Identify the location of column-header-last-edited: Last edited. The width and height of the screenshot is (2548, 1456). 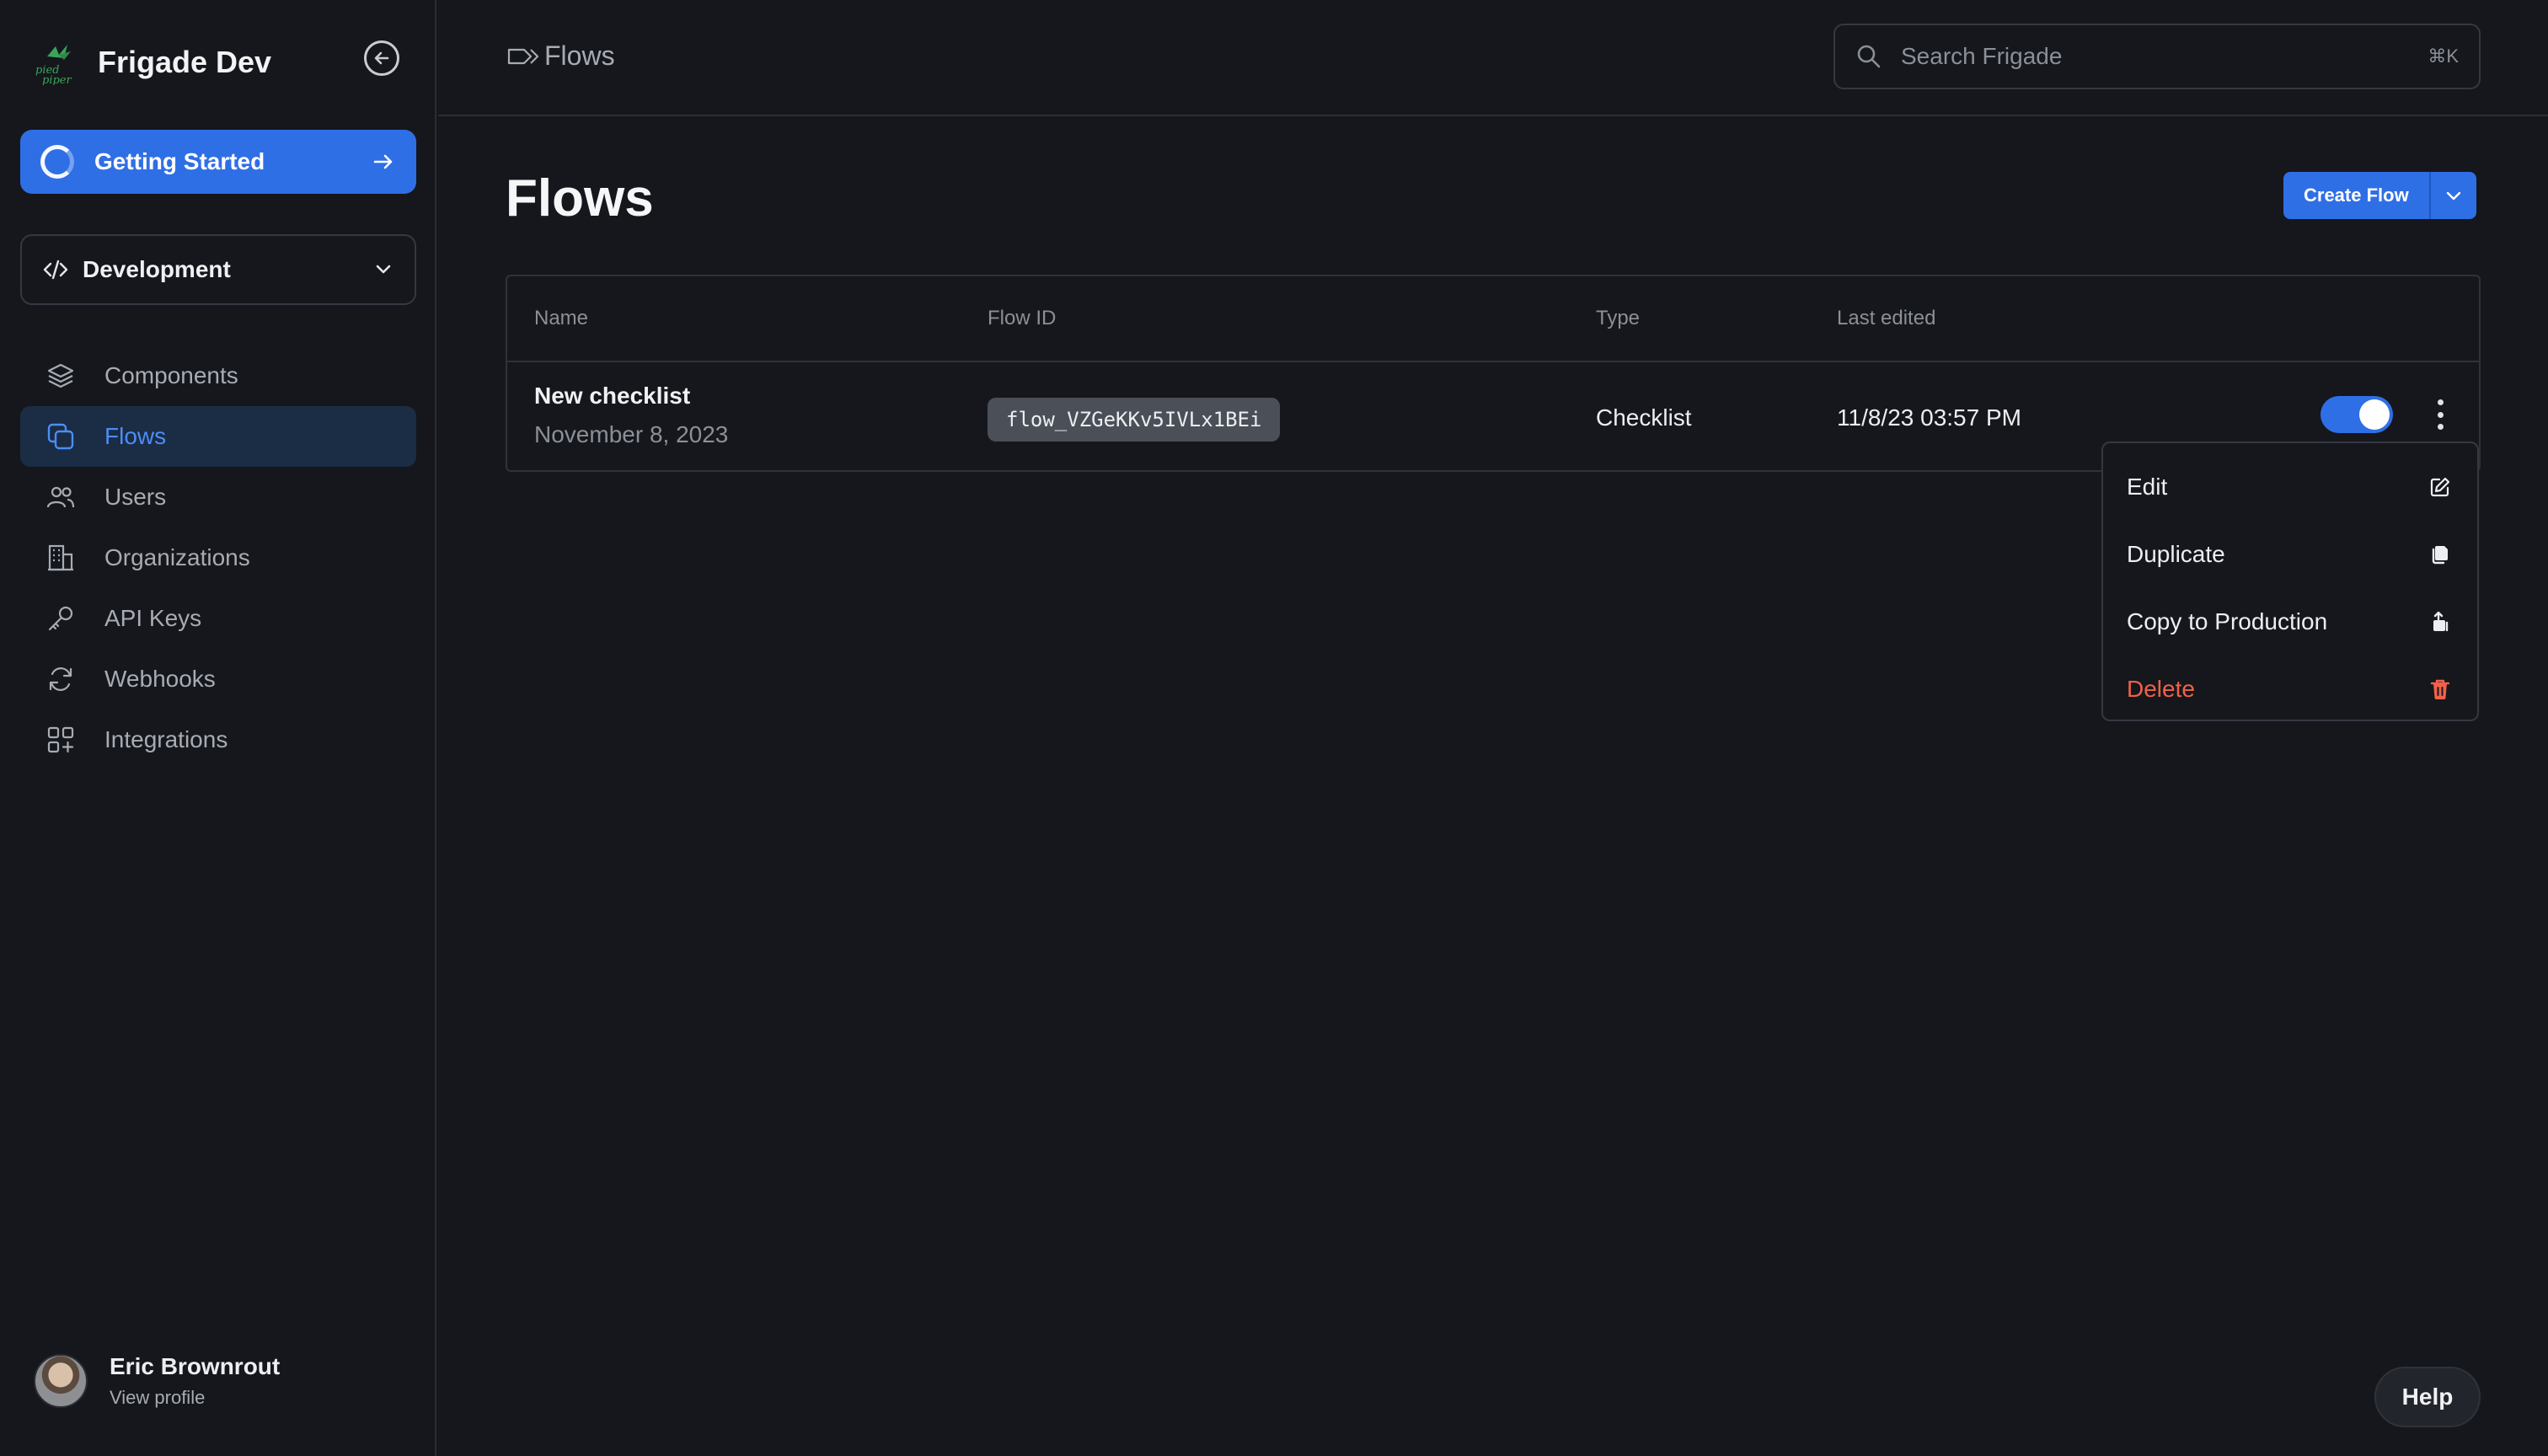
(1886, 318).